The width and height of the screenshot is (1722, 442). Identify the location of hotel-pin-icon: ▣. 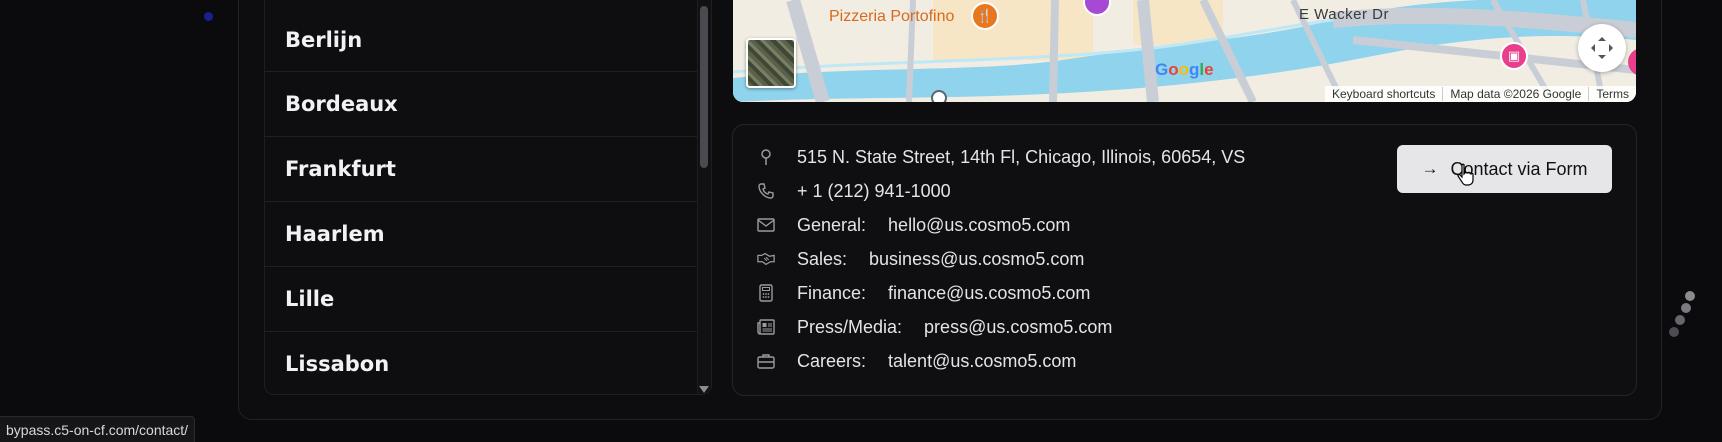
(1514, 56).